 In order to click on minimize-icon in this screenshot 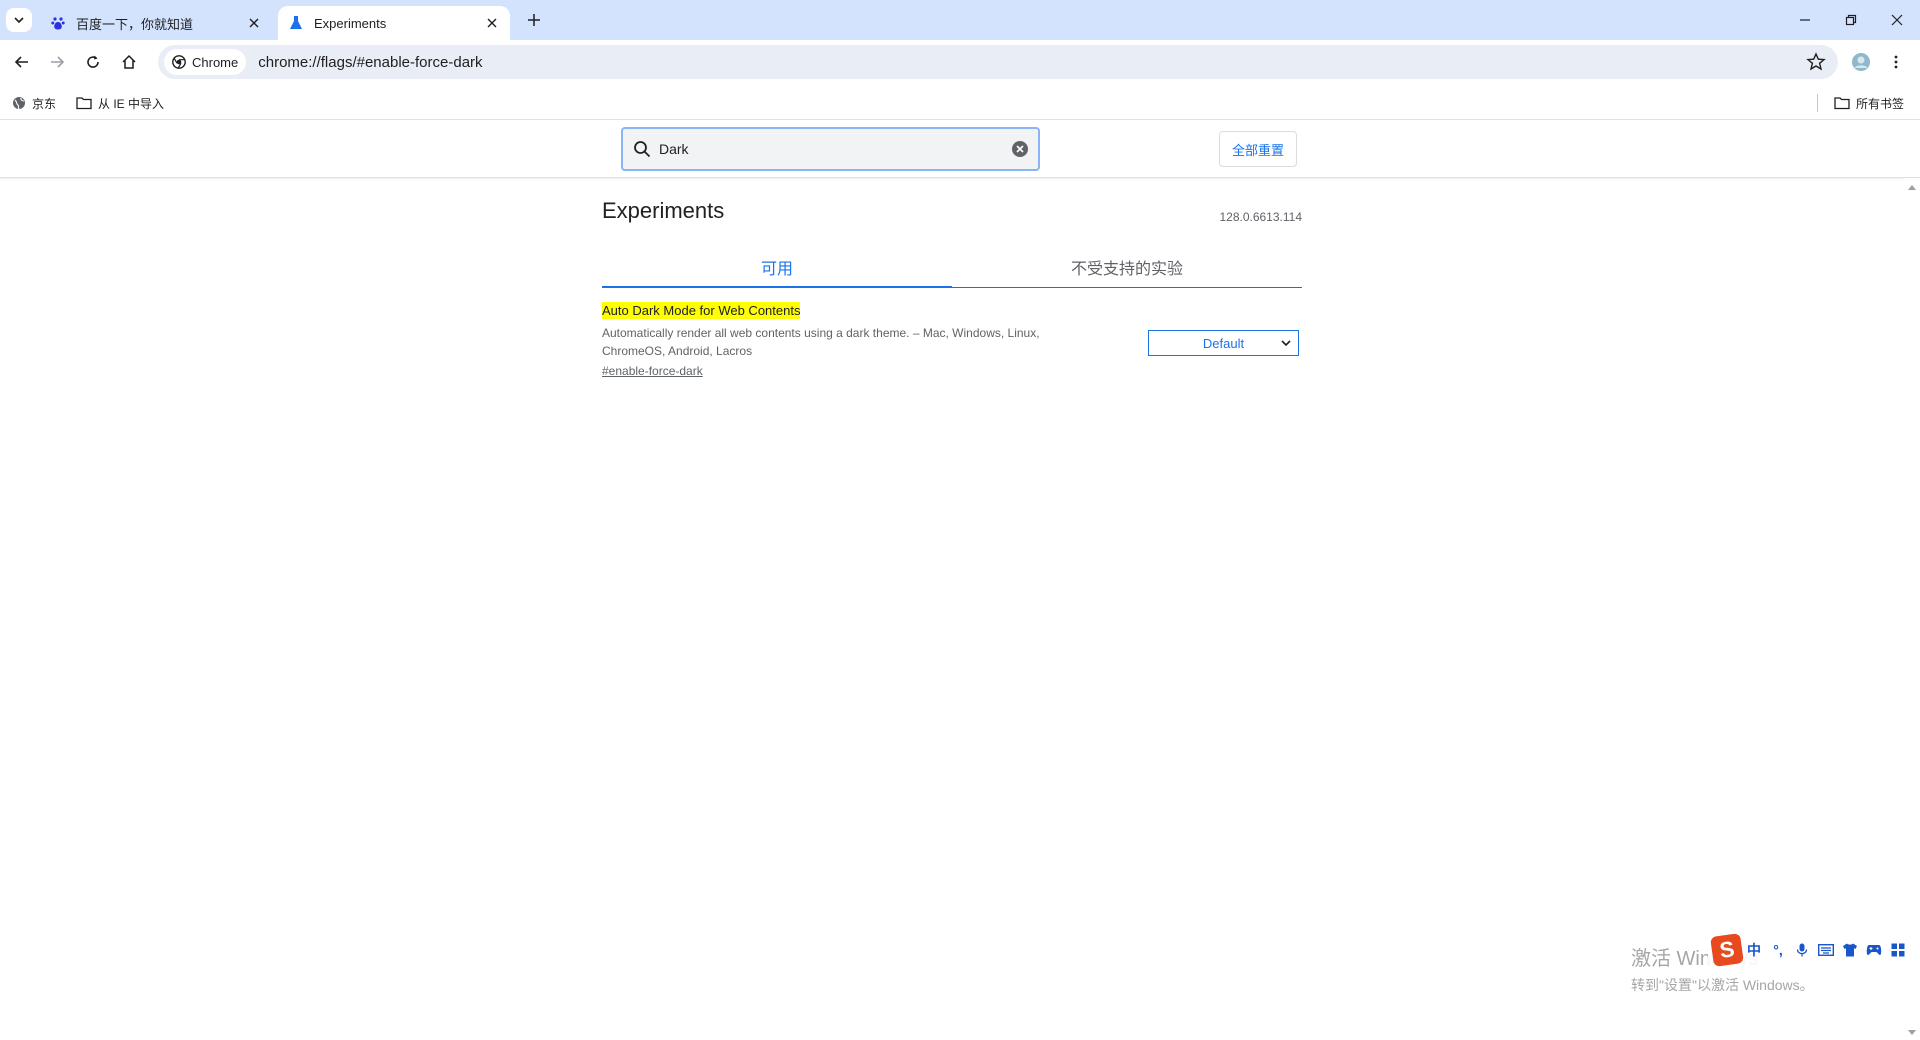, I will do `click(1805, 20)`.